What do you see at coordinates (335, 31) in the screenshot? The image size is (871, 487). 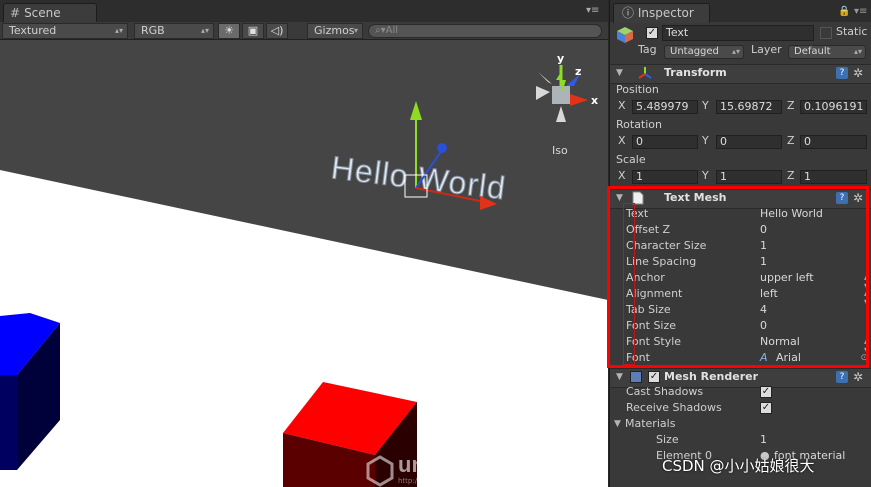 I see `gizmos-dropdown: Gizmos ▾` at bounding box center [335, 31].